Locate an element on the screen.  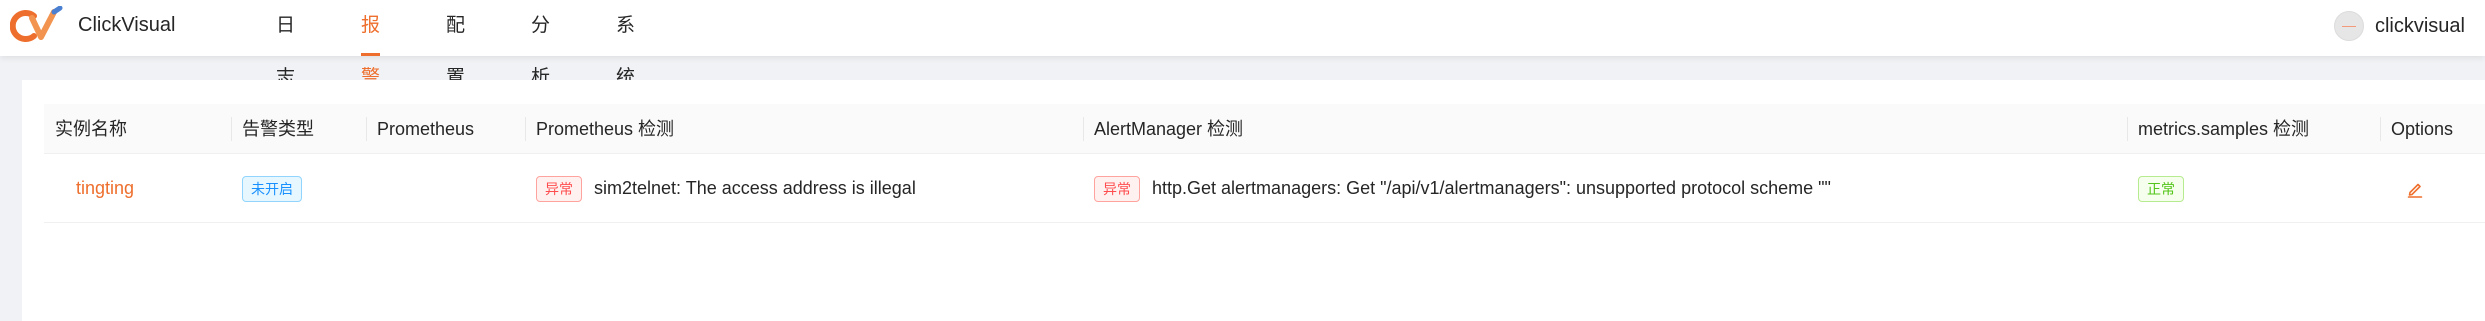
column-header-instance-name: 实例名称 is located at coordinates (91, 129).